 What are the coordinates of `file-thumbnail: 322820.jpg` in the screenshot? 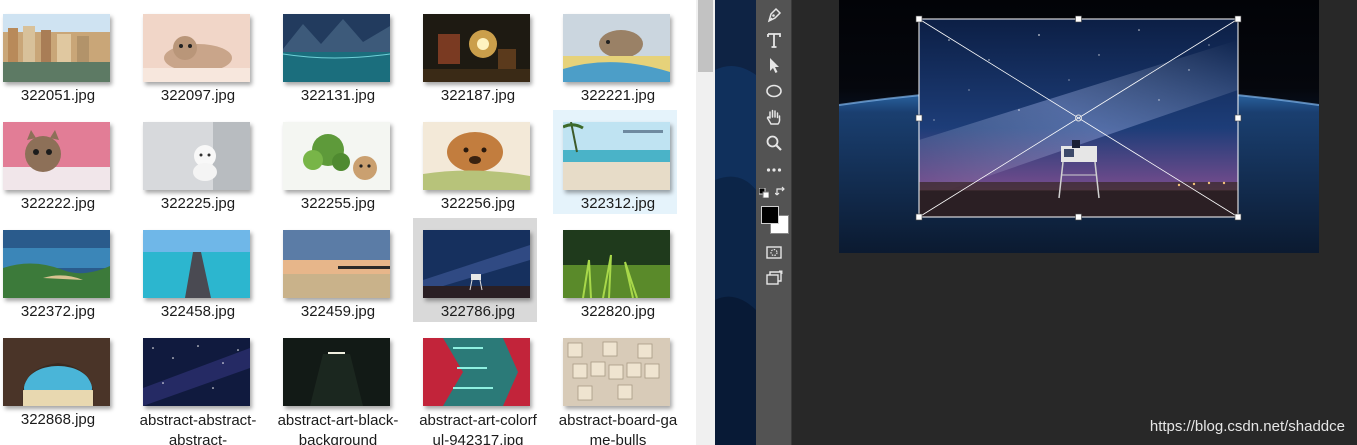 It's located at (622, 278).